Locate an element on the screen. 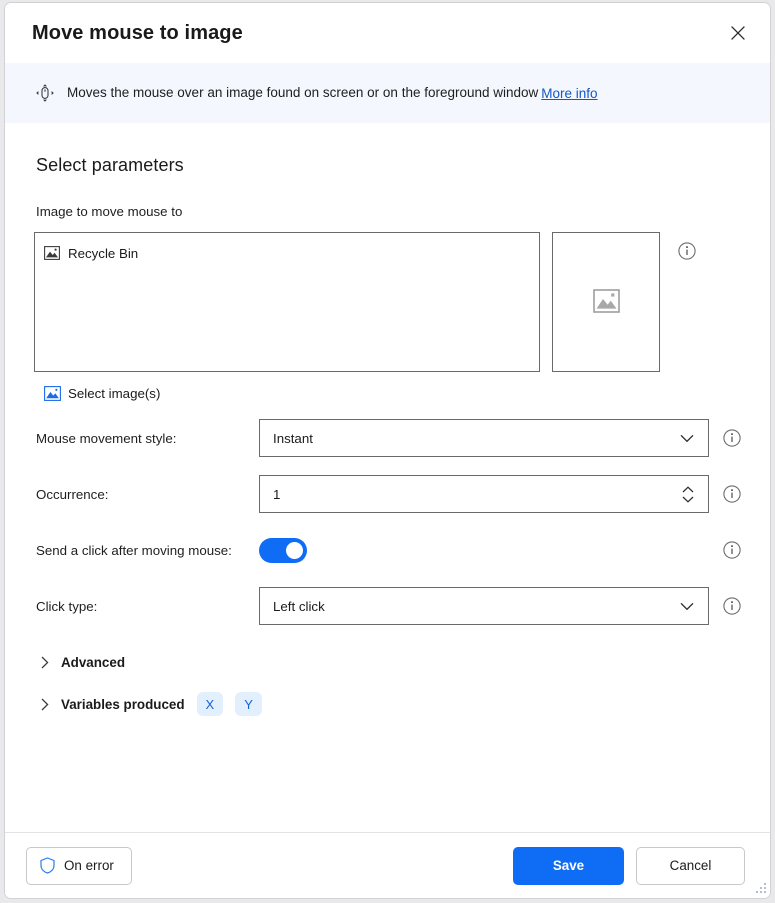 This screenshot has width=775, height=903. select-images-link: Select image(s) is located at coordinates (102, 393).